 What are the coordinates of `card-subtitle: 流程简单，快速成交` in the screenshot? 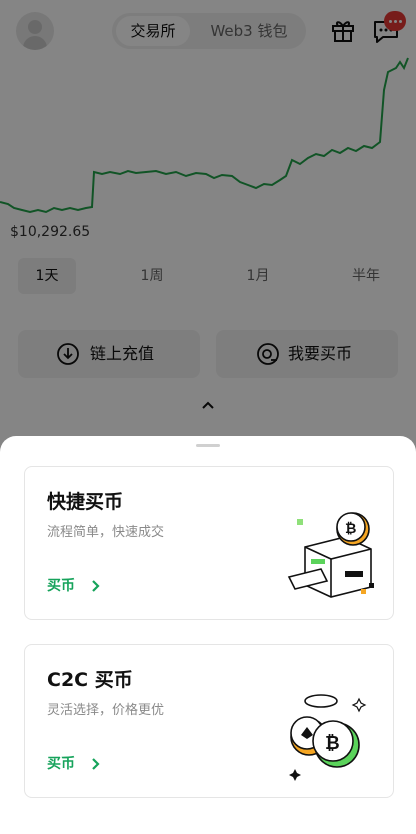 It's located at (106, 532).